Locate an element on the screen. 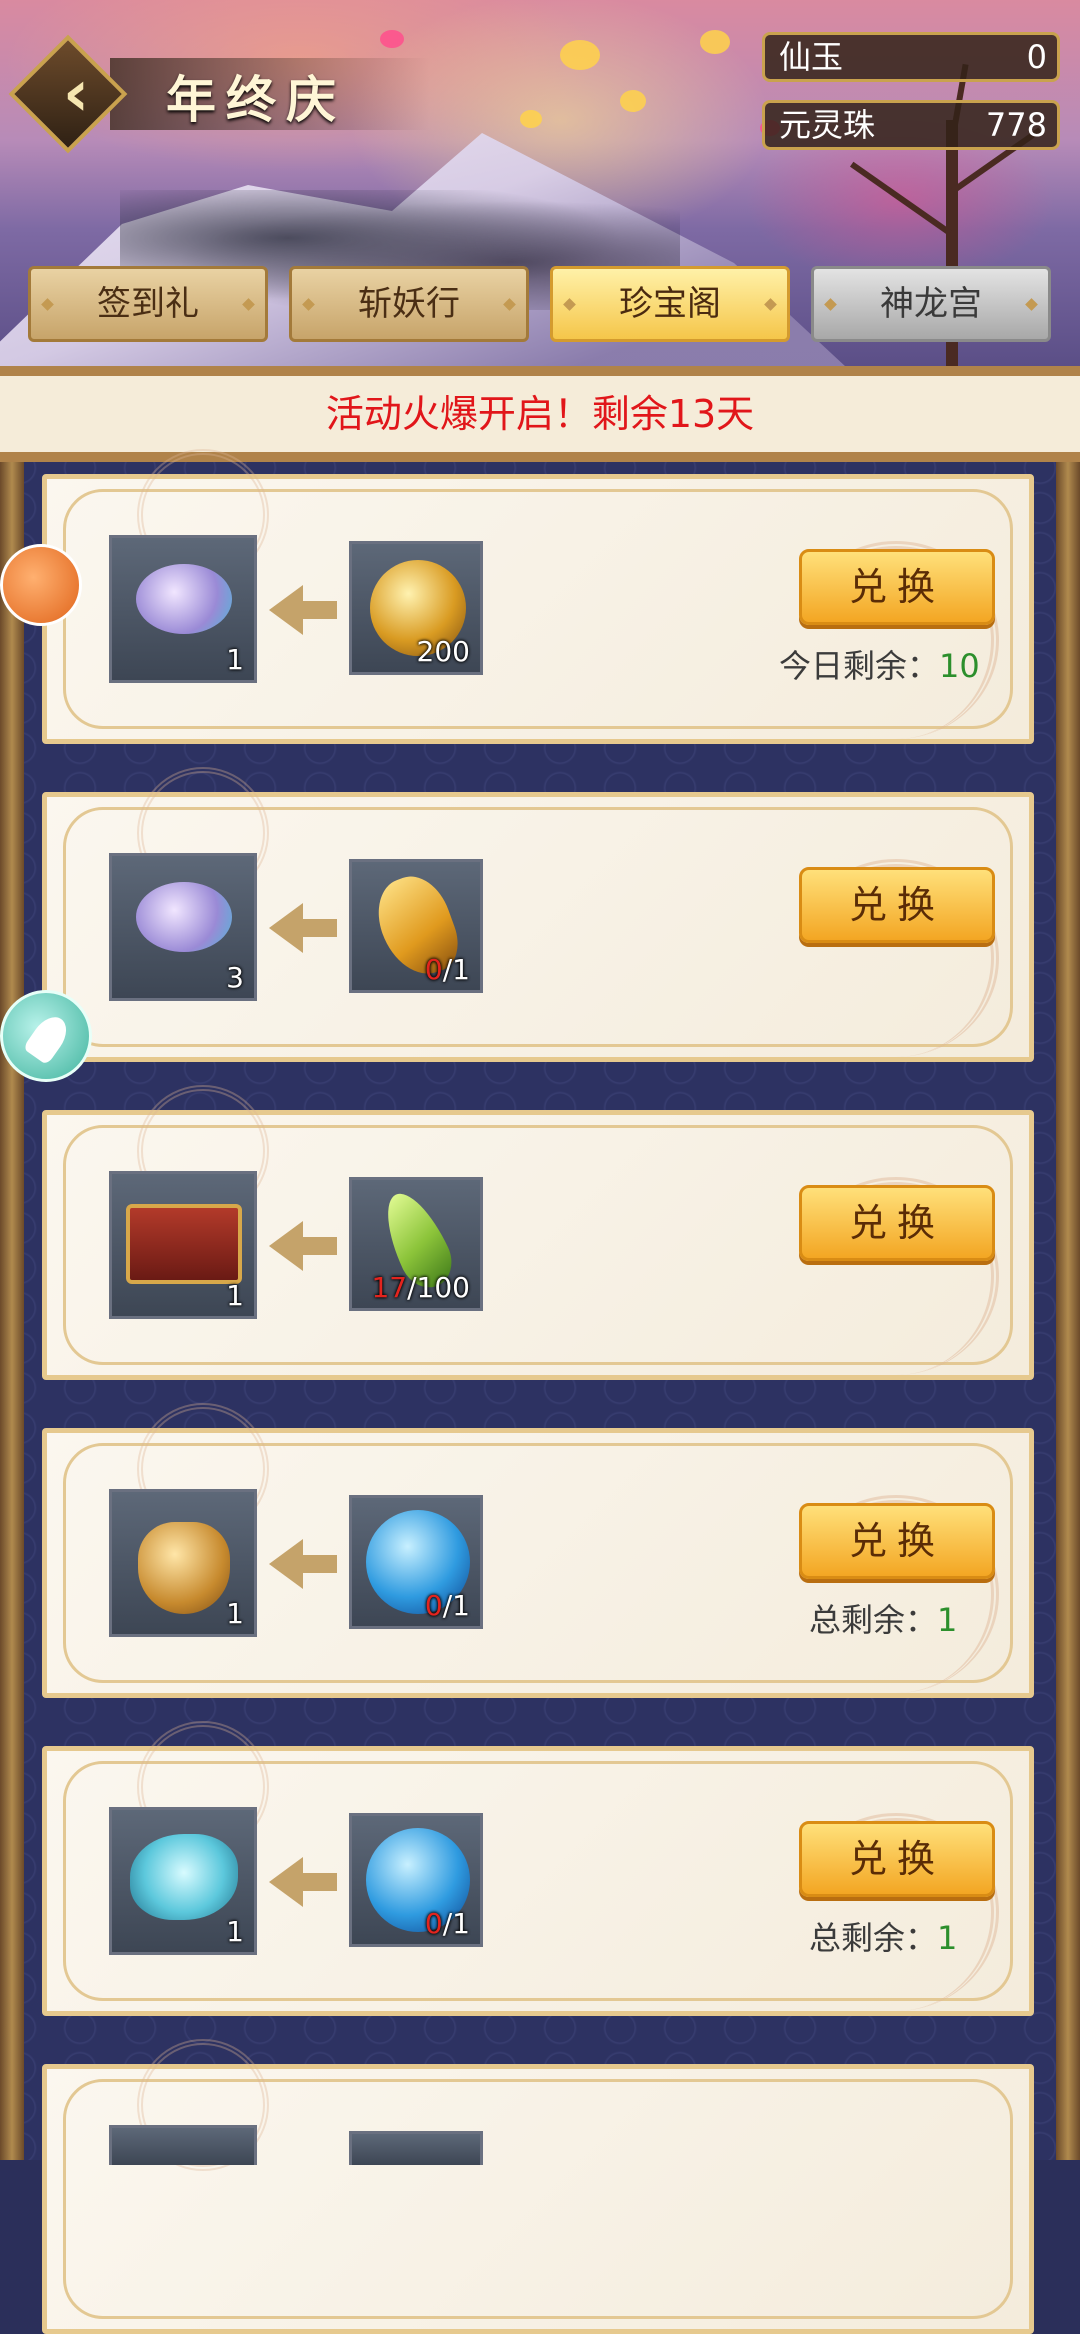 The height and width of the screenshot is (2334, 1080). exchange-card is located at coordinates (538, 2186).